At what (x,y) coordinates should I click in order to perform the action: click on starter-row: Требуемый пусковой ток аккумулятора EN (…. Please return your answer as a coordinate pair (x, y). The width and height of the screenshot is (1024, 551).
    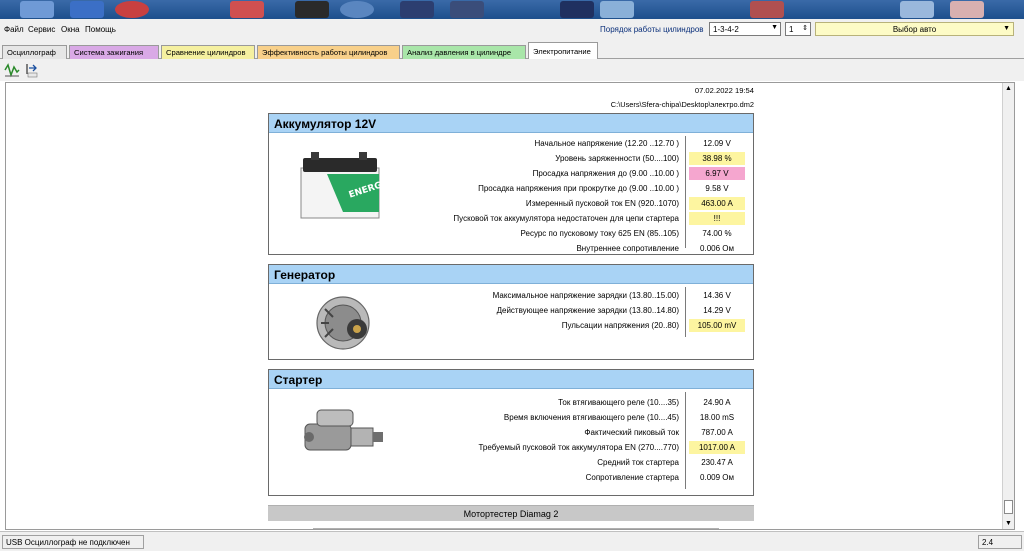
    Looking at the image, I should click on (512, 448).